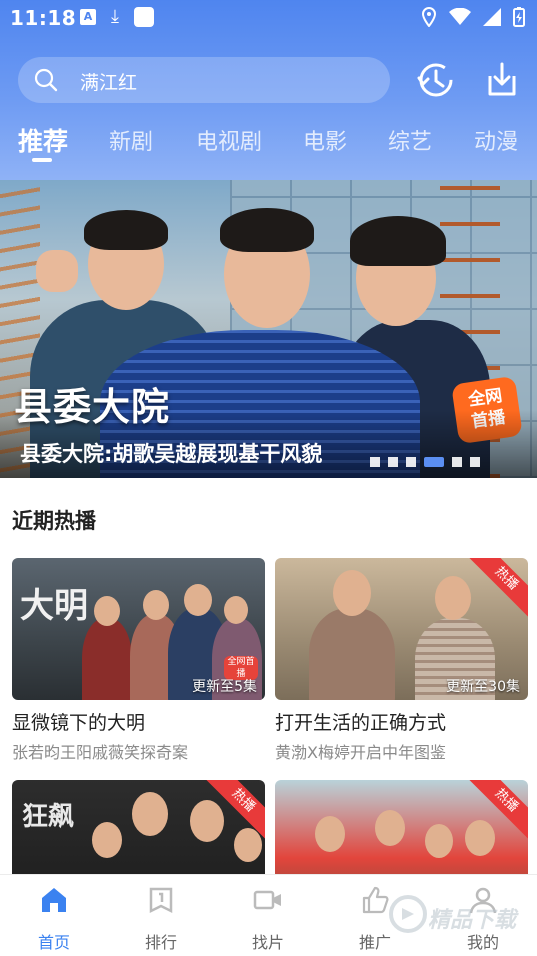  What do you see at coordinates (161, 919) in the screenshot?
I see `nav-ranking: 排行` at bounding box center [161, 919].